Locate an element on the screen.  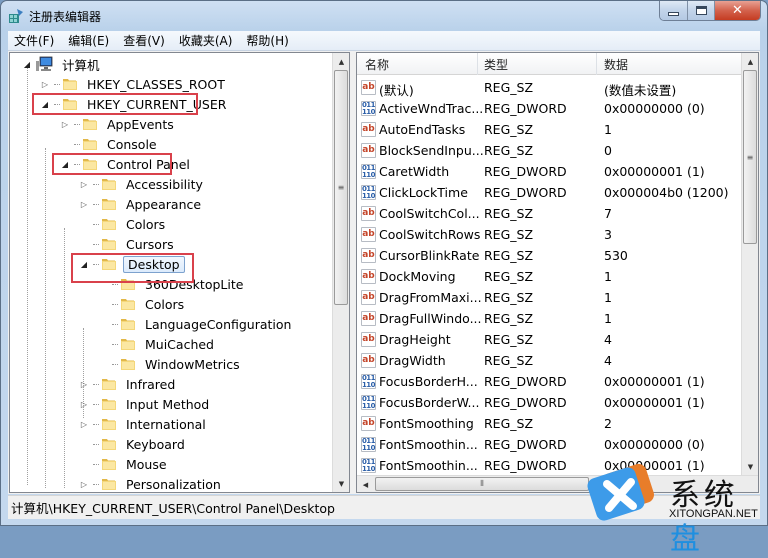
value-row: ab DragFromMaxi... REG_SZ 1 is located at coordinates (549, 297).